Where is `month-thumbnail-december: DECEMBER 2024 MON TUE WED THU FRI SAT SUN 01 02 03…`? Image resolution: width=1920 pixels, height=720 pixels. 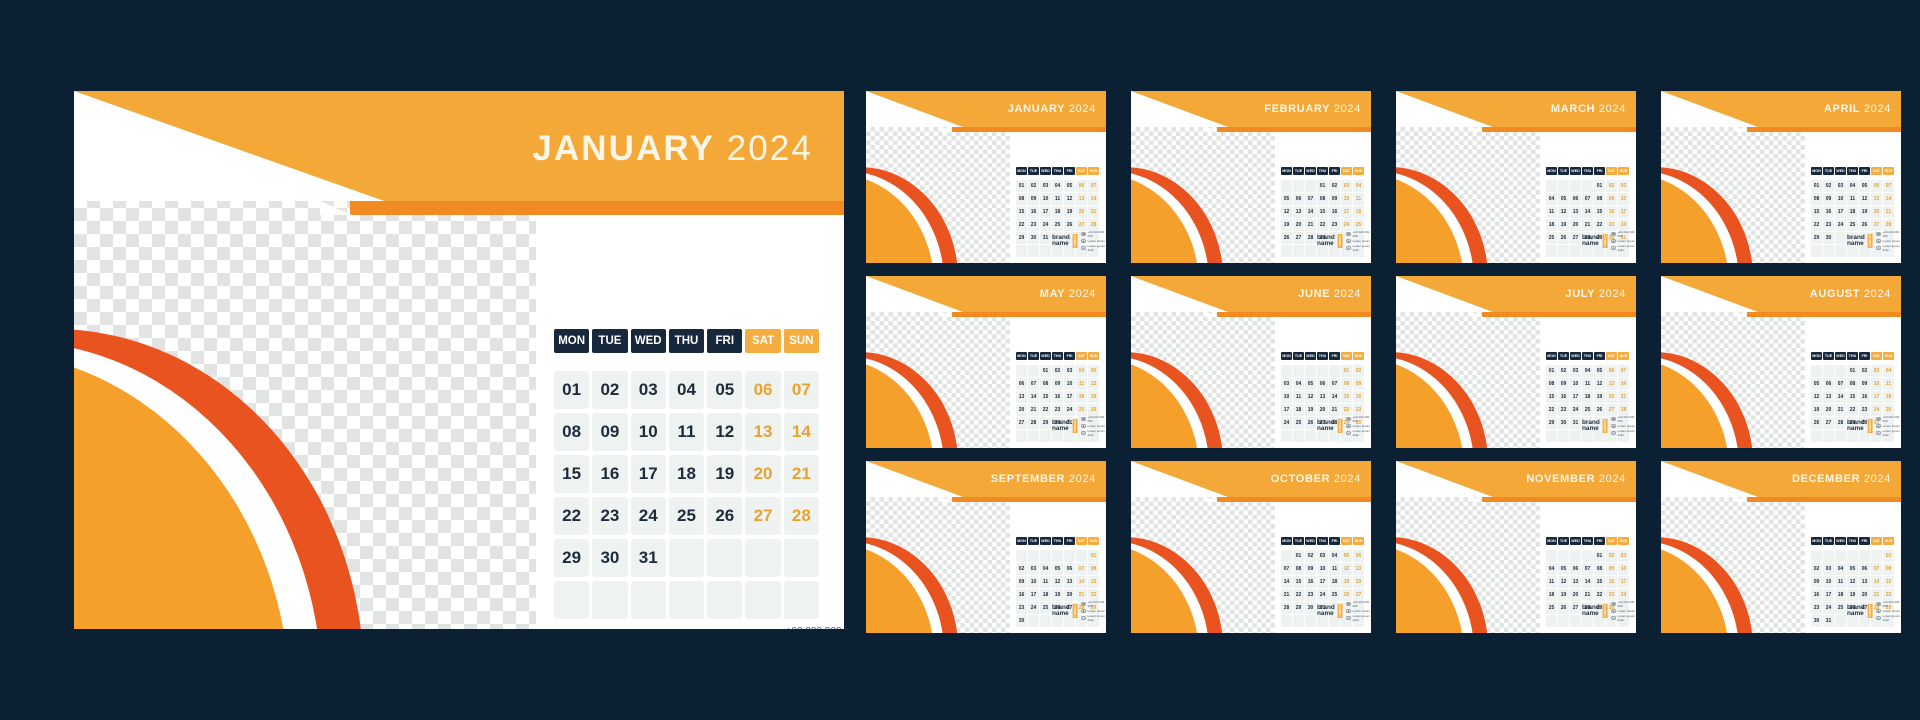 month-thumbnail-december: DECEMBER 2024 MON TUE WED THU FRI SAT SUN 01 02 03… is located at coordinates (1781, 547).